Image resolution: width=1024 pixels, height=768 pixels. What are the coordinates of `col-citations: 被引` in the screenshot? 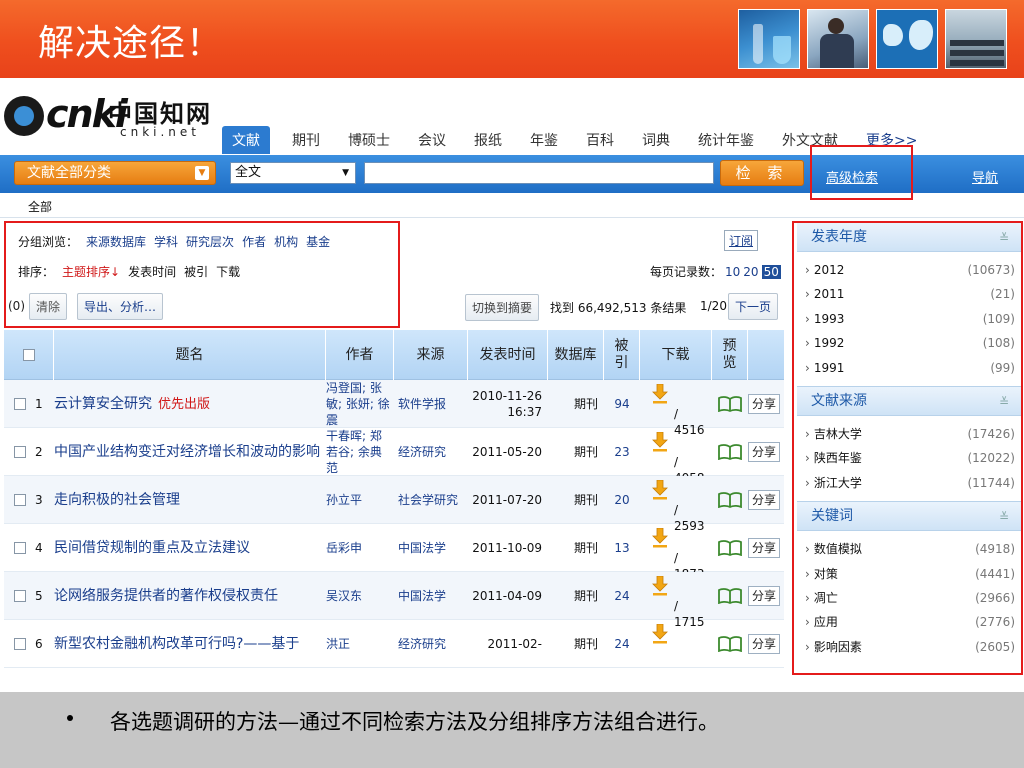 It's located at (622, 355).